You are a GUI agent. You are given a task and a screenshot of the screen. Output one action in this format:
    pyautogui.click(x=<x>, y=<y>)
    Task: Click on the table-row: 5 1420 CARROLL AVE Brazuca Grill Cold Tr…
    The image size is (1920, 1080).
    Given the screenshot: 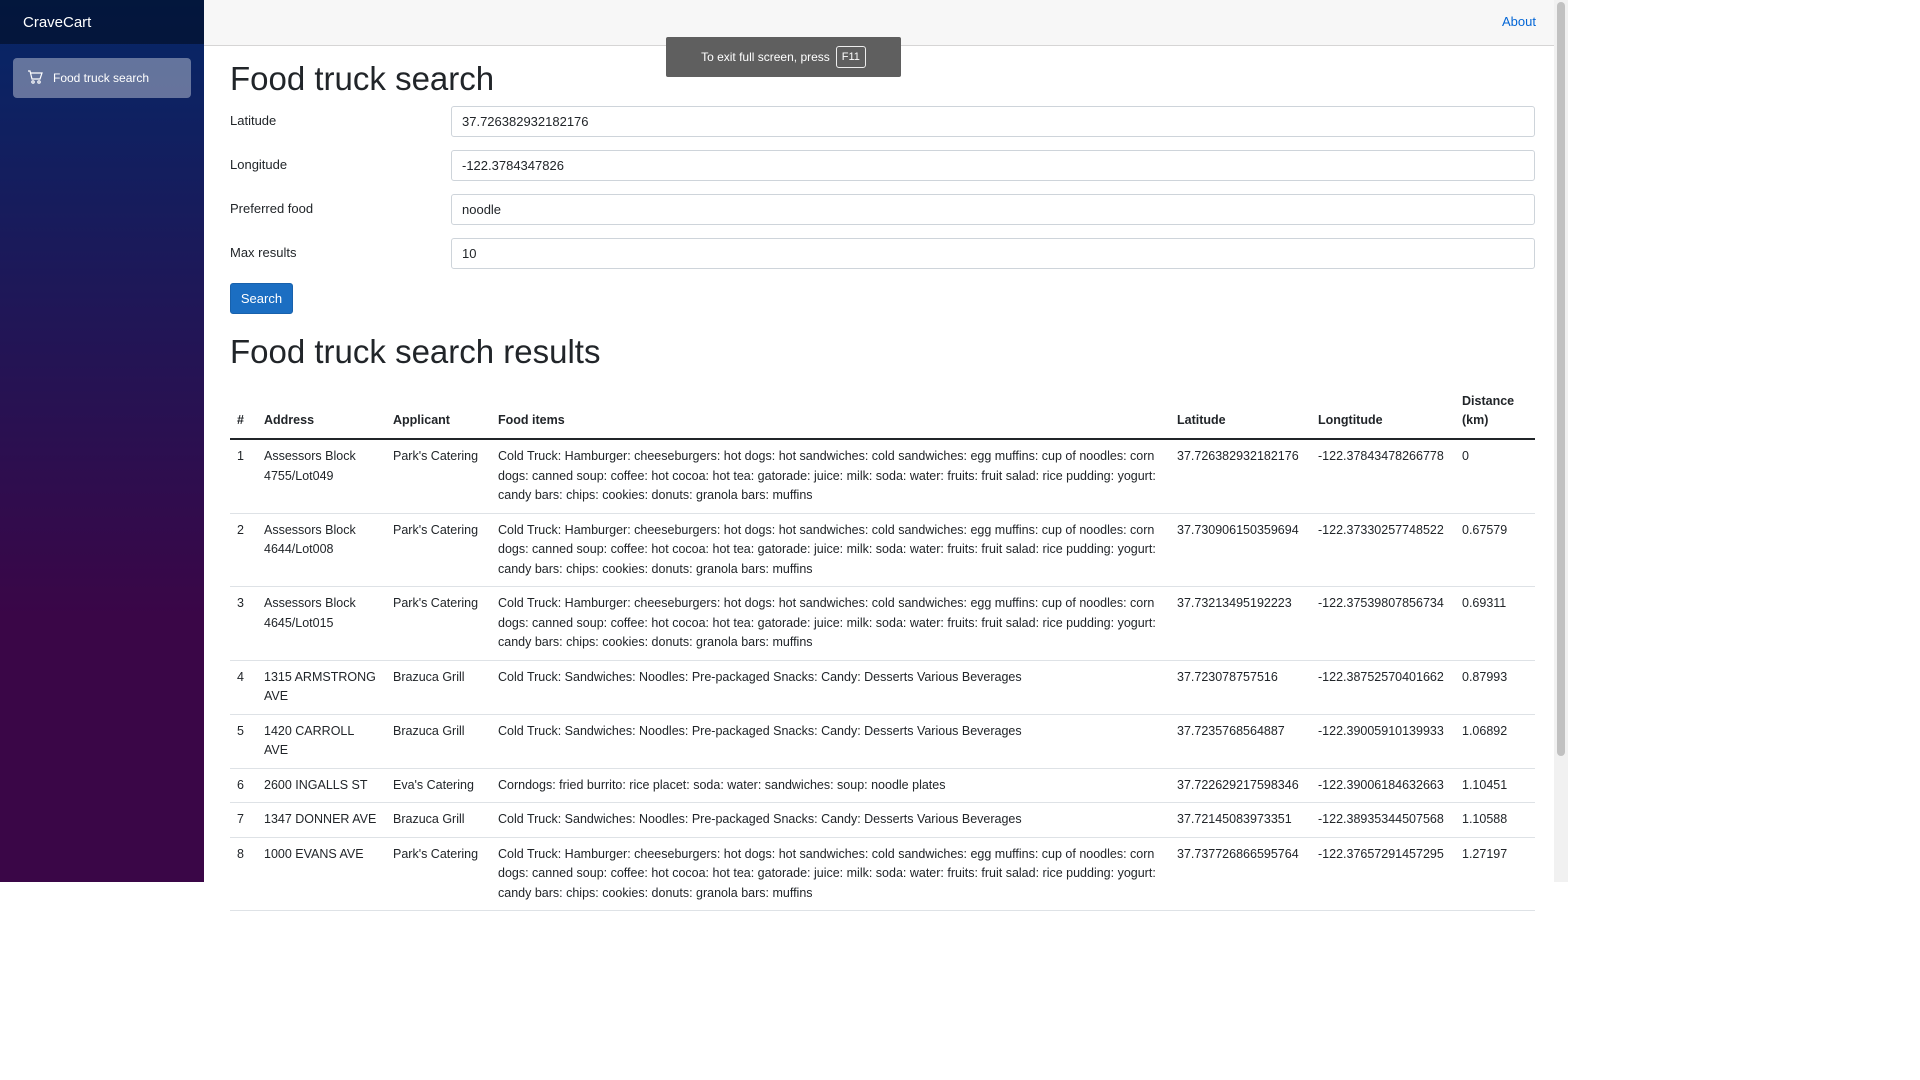 What is the action you would take?
    pyautogui.click(x=882, y=741)
    